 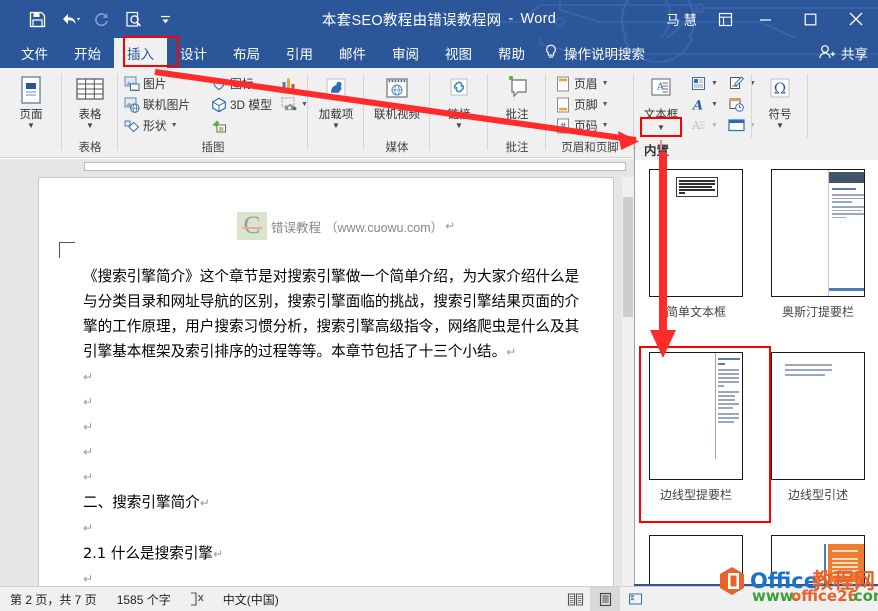 I want to click on link-chevron-down-icon: ▼, so click(x=459, y=126).